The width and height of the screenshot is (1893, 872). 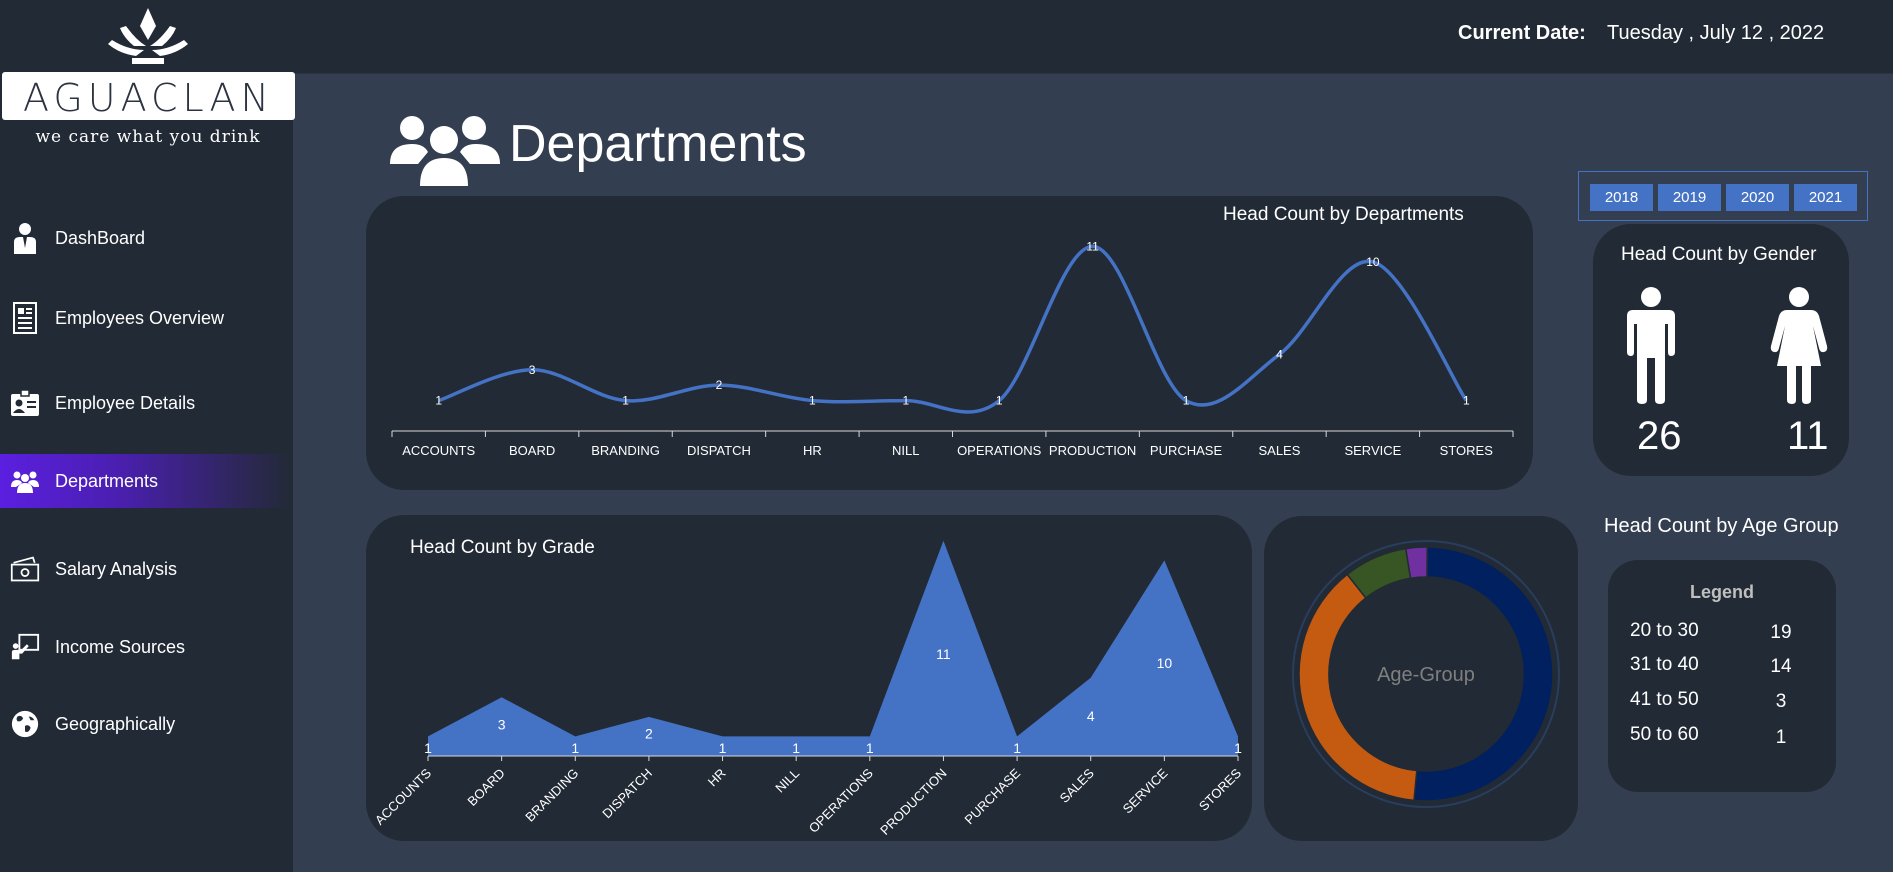 What do you see at coordinates (1467, 450) in the screenshot?
I see `x-tick-label: STORES` at bounding box center [1467, 450].